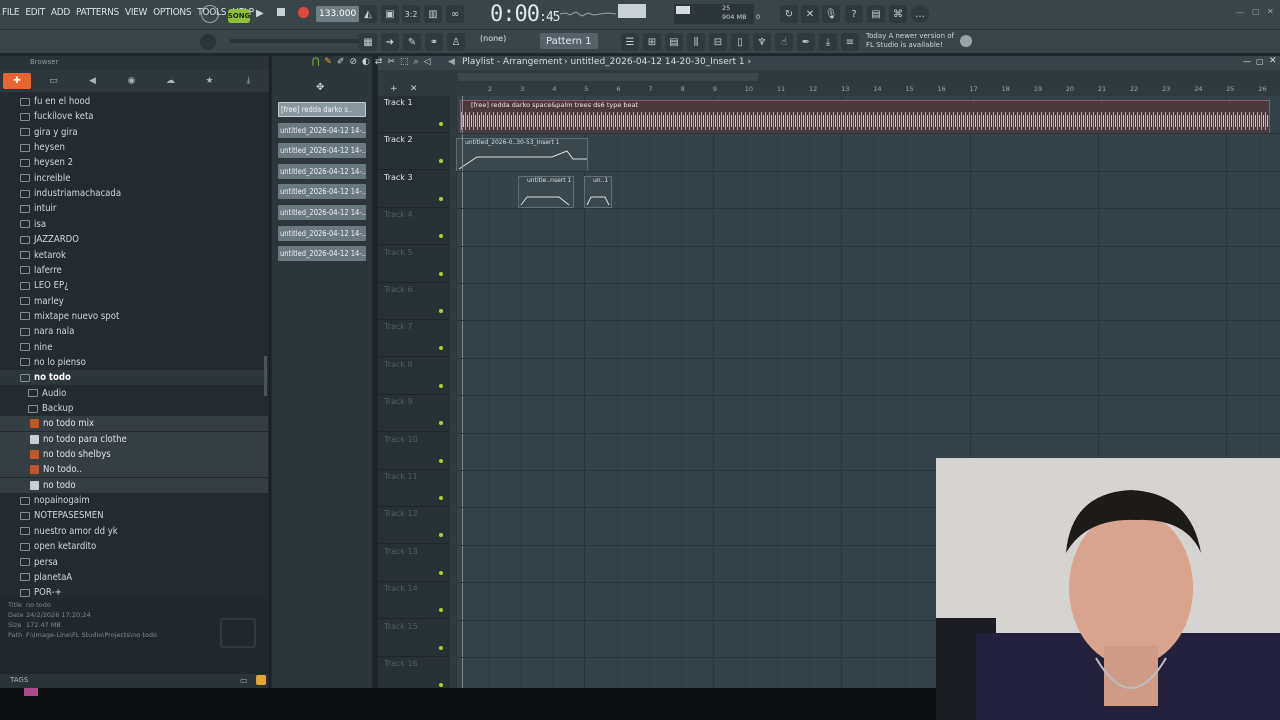 The height and width of the screenshot is (720, 1280). I want to click on touch-icon: ☝, so click(784, 42).